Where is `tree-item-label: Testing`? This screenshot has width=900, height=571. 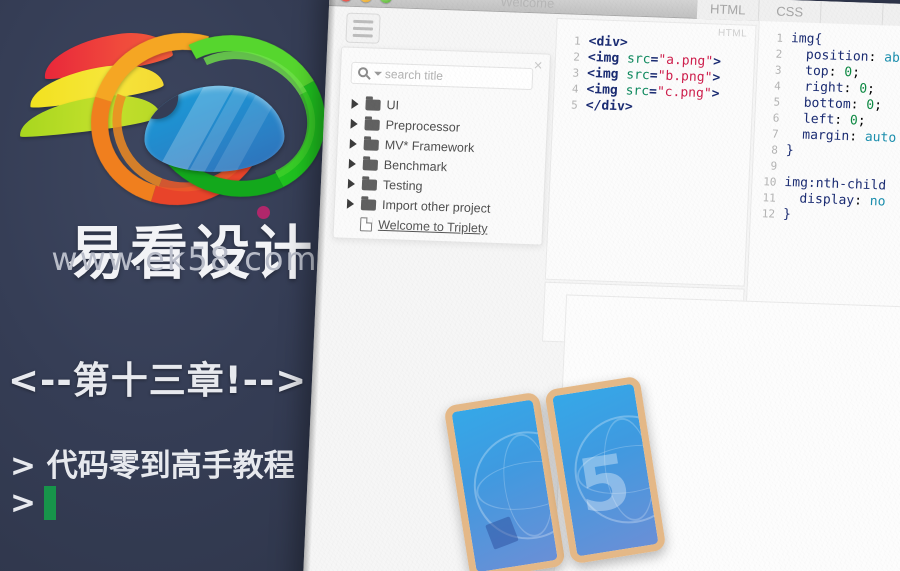
tree-item-label: Testing is located at coordinates (402, 185).